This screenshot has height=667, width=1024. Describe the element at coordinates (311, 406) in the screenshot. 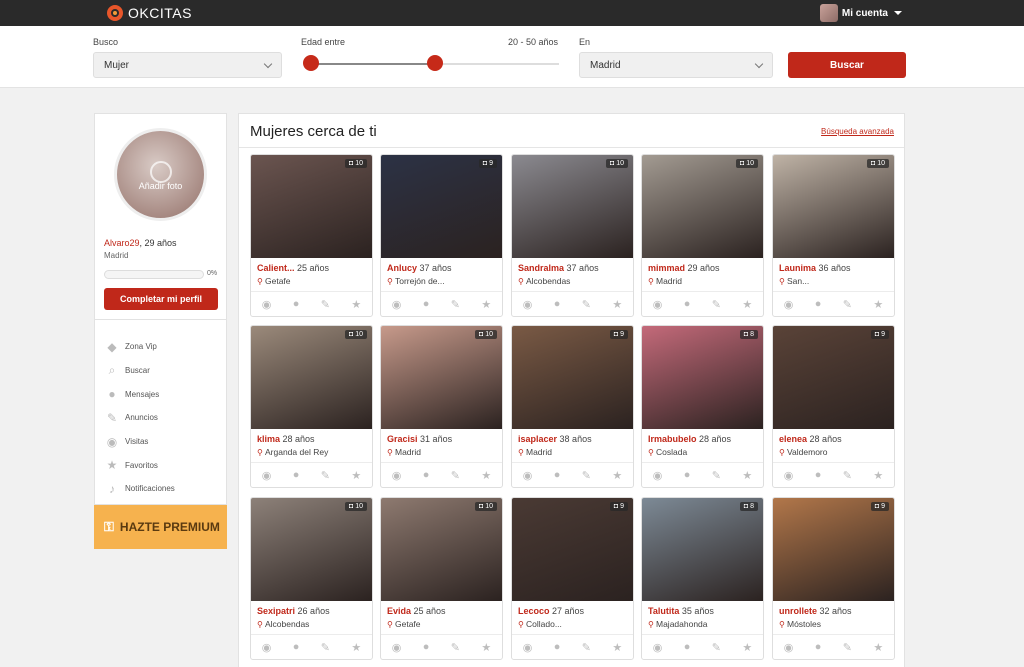

I see `profile-card-item: ◘ 10 klima 28 años ⚲ Arganda del Rey ◉ ● ✎ ★` at that location.